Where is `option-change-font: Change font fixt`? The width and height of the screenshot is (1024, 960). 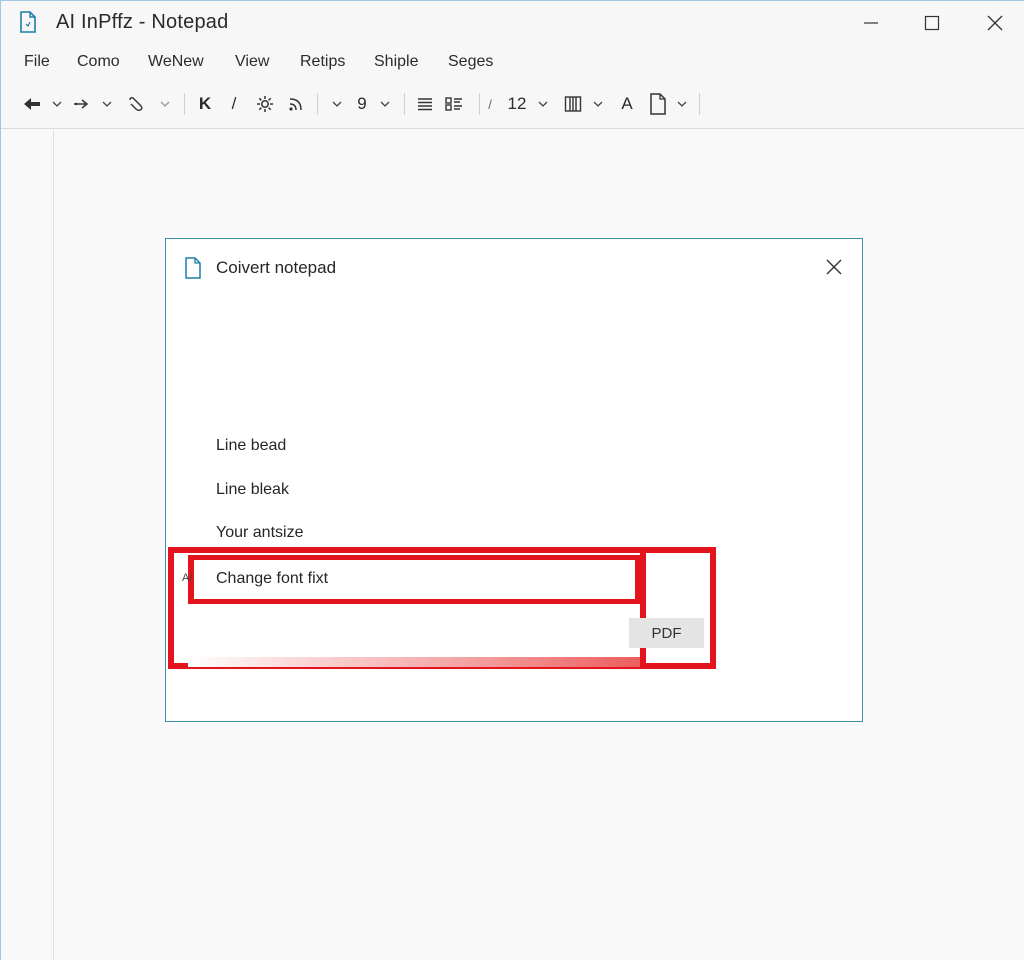
option-change-font: Change font fixt is located at coordinates (272, 579).